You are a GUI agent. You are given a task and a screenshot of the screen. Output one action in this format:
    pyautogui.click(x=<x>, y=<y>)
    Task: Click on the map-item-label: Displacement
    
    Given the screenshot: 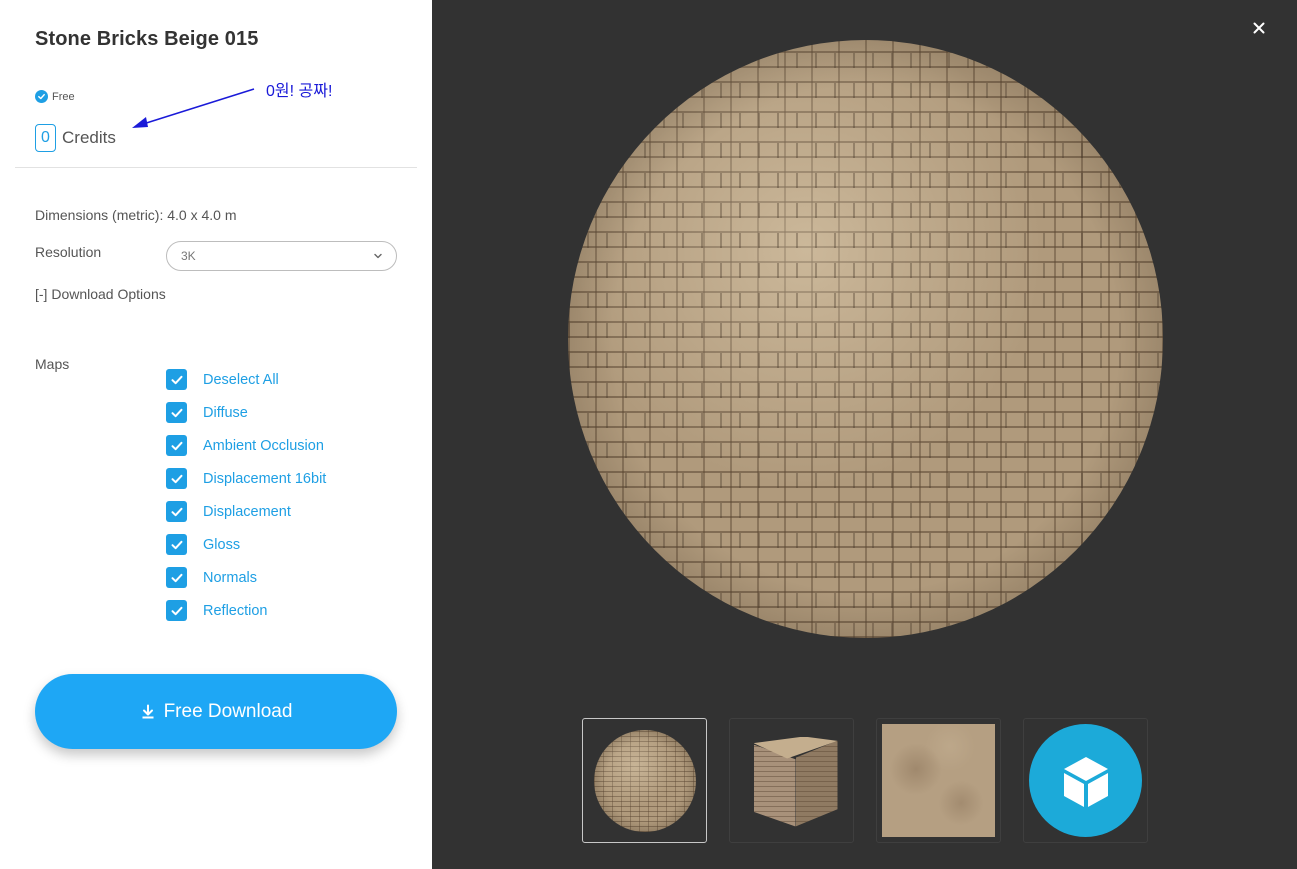 What is the action you would take?
    pyautogui.click(x=247, y=512)
    